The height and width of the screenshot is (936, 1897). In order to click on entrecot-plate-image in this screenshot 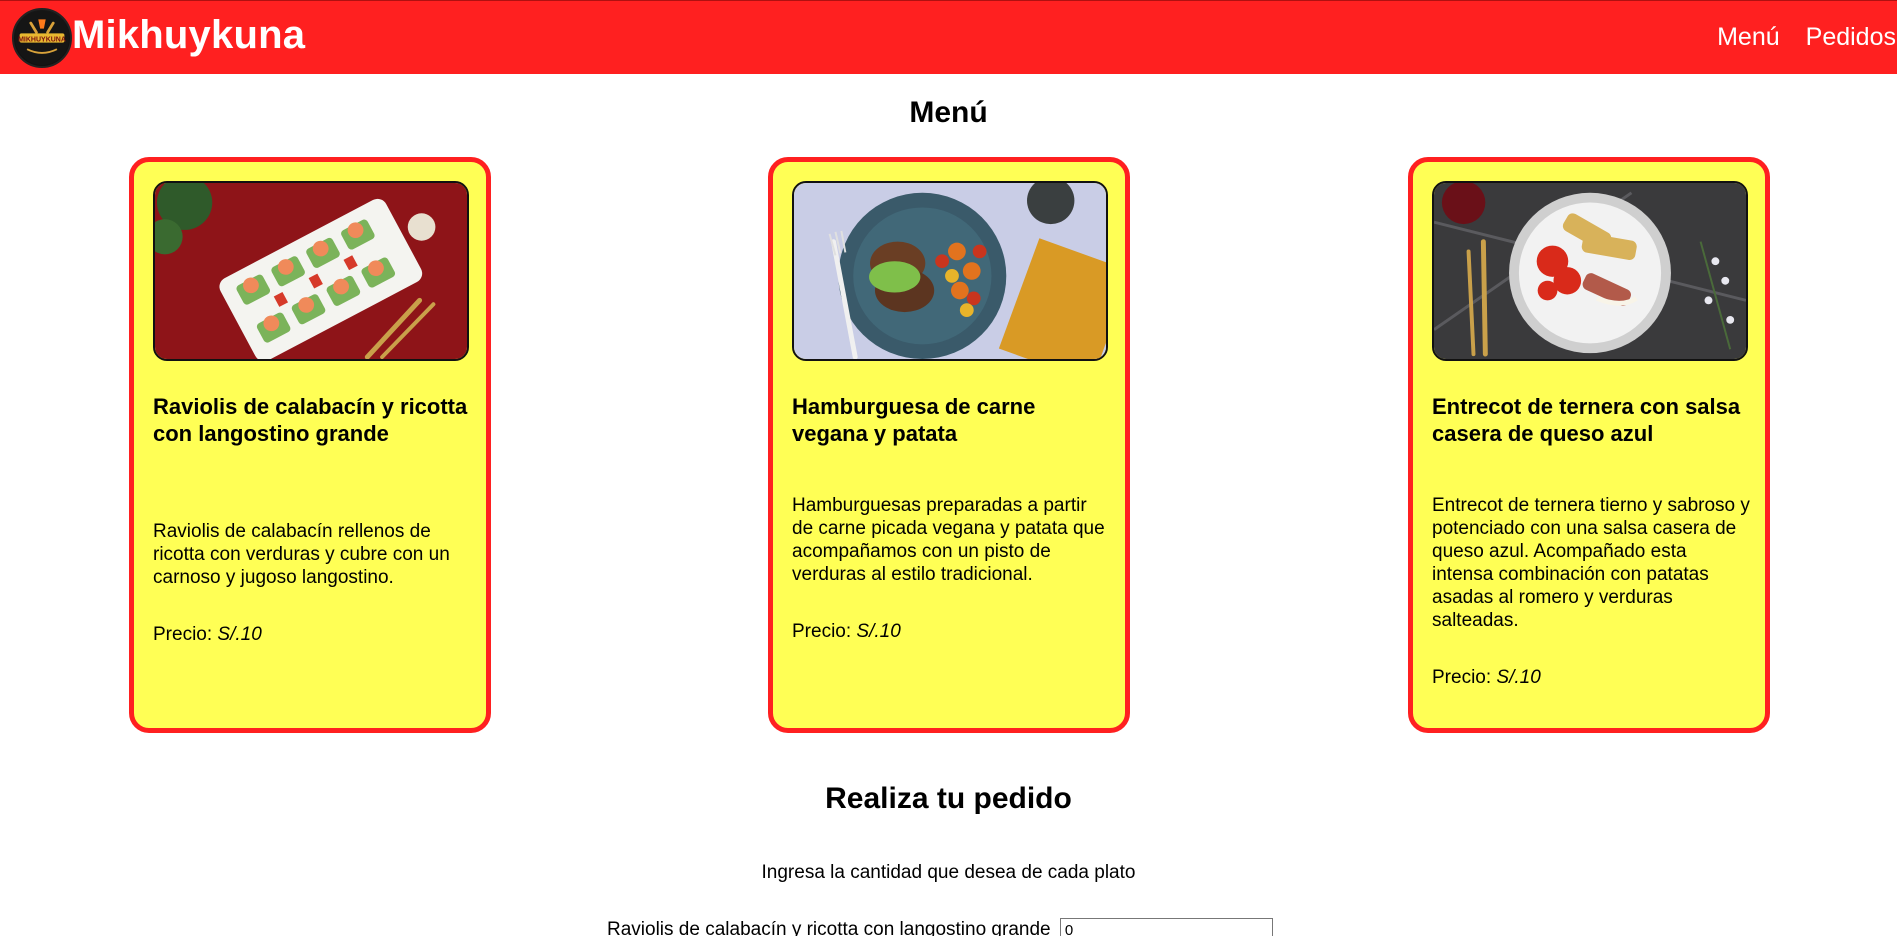, I will do `click(1590, 271)`.